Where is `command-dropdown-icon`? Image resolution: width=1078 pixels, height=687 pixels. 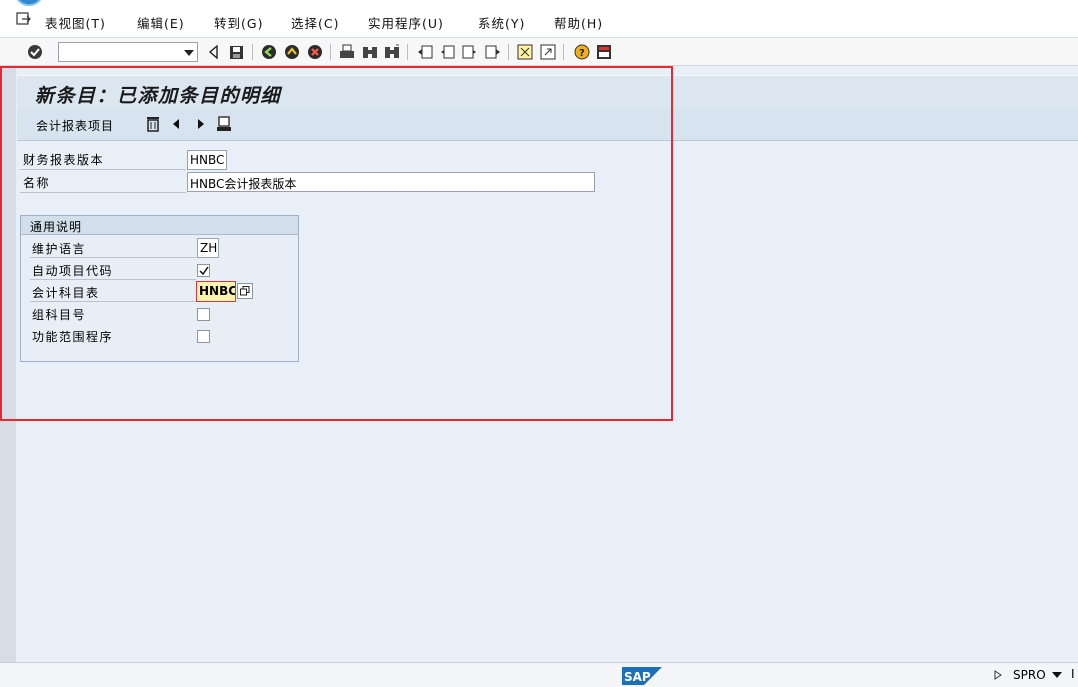 command-dropdown-icon is located at coordinates (189, 53).